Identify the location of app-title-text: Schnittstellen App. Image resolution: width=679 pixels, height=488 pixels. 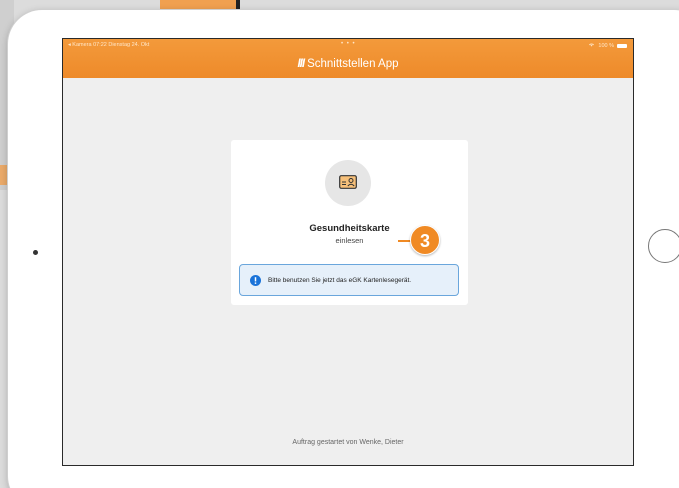
(353, 64).